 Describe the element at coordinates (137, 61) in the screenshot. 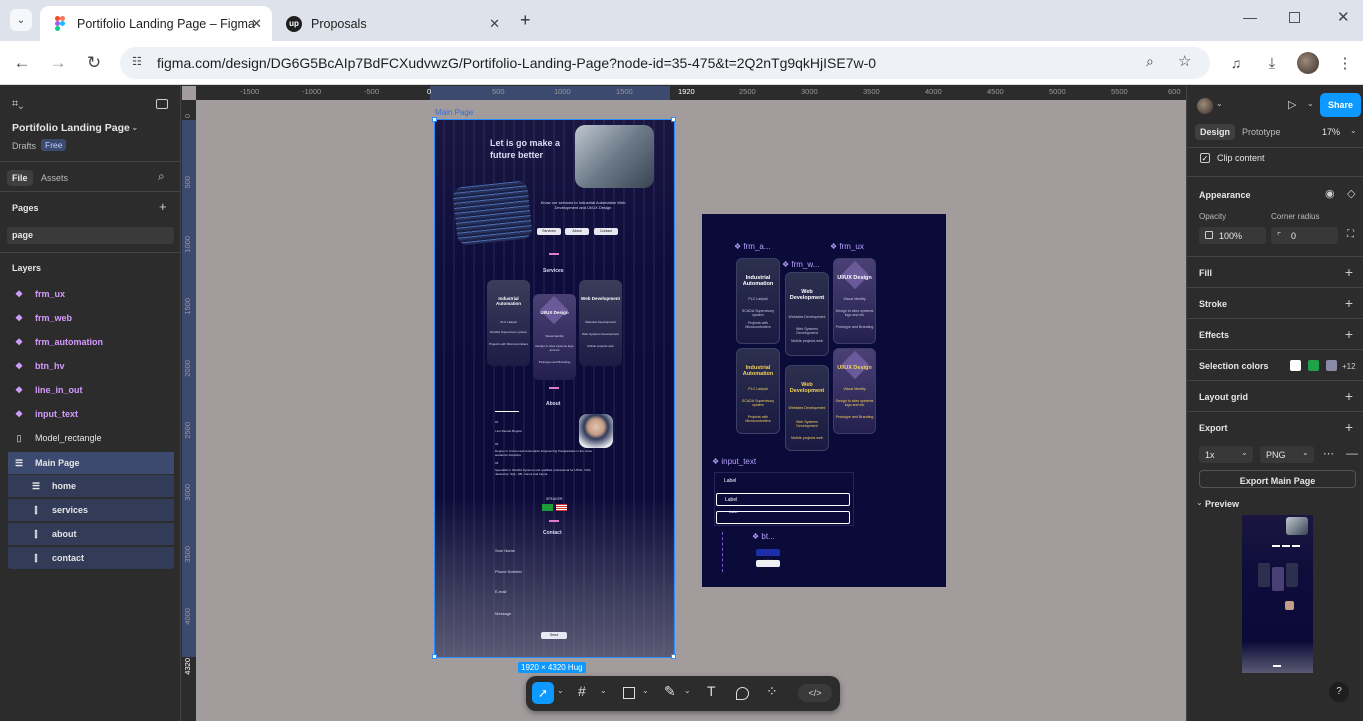

I see `site-info-icon: ☷` at that location.